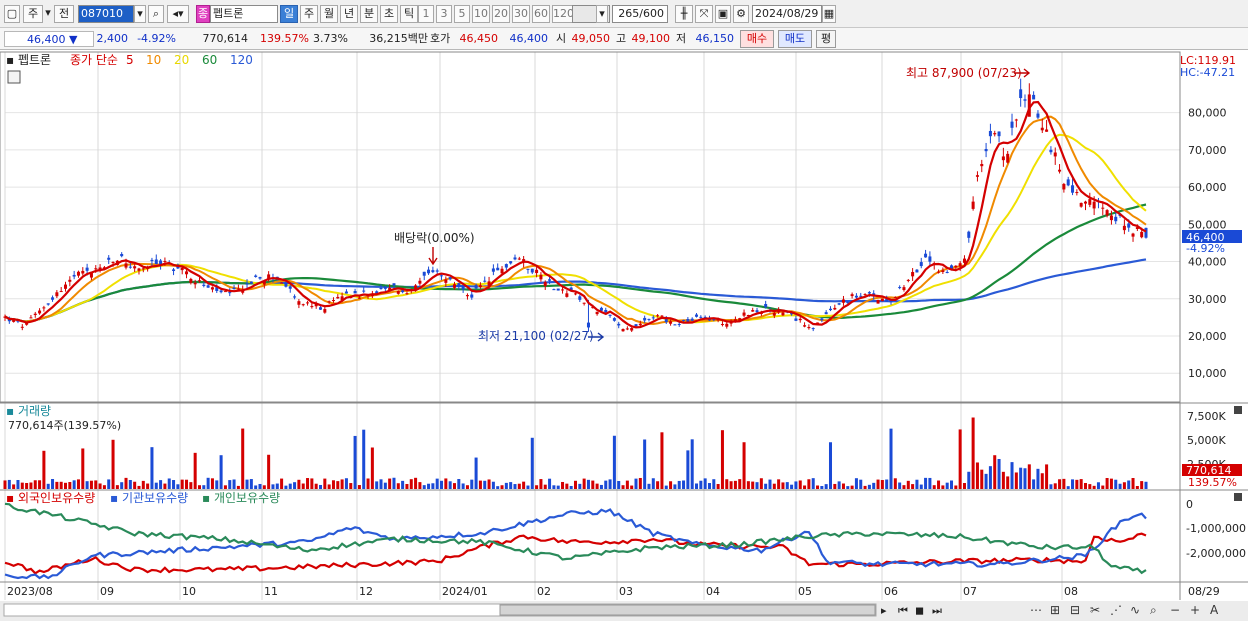 The image size is (1248, 621). Describe the element at coordinates (349, 14) in the screenshot. I see `period-button-3: 년` at that location.